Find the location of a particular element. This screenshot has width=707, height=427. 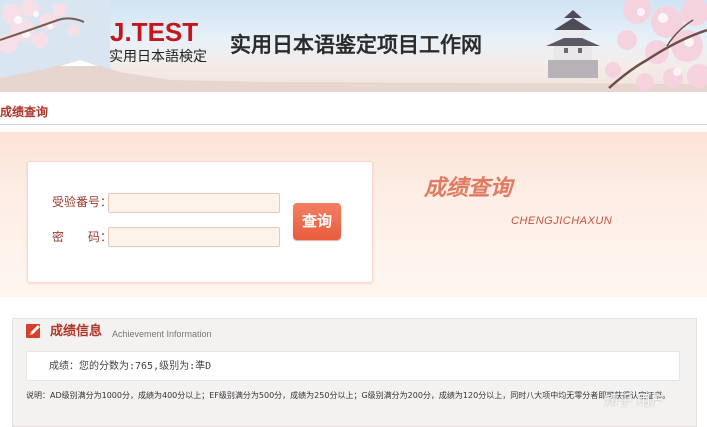

jtest-logo: J.TEST 实用日本語検定 is located at coordinates (162, 45).